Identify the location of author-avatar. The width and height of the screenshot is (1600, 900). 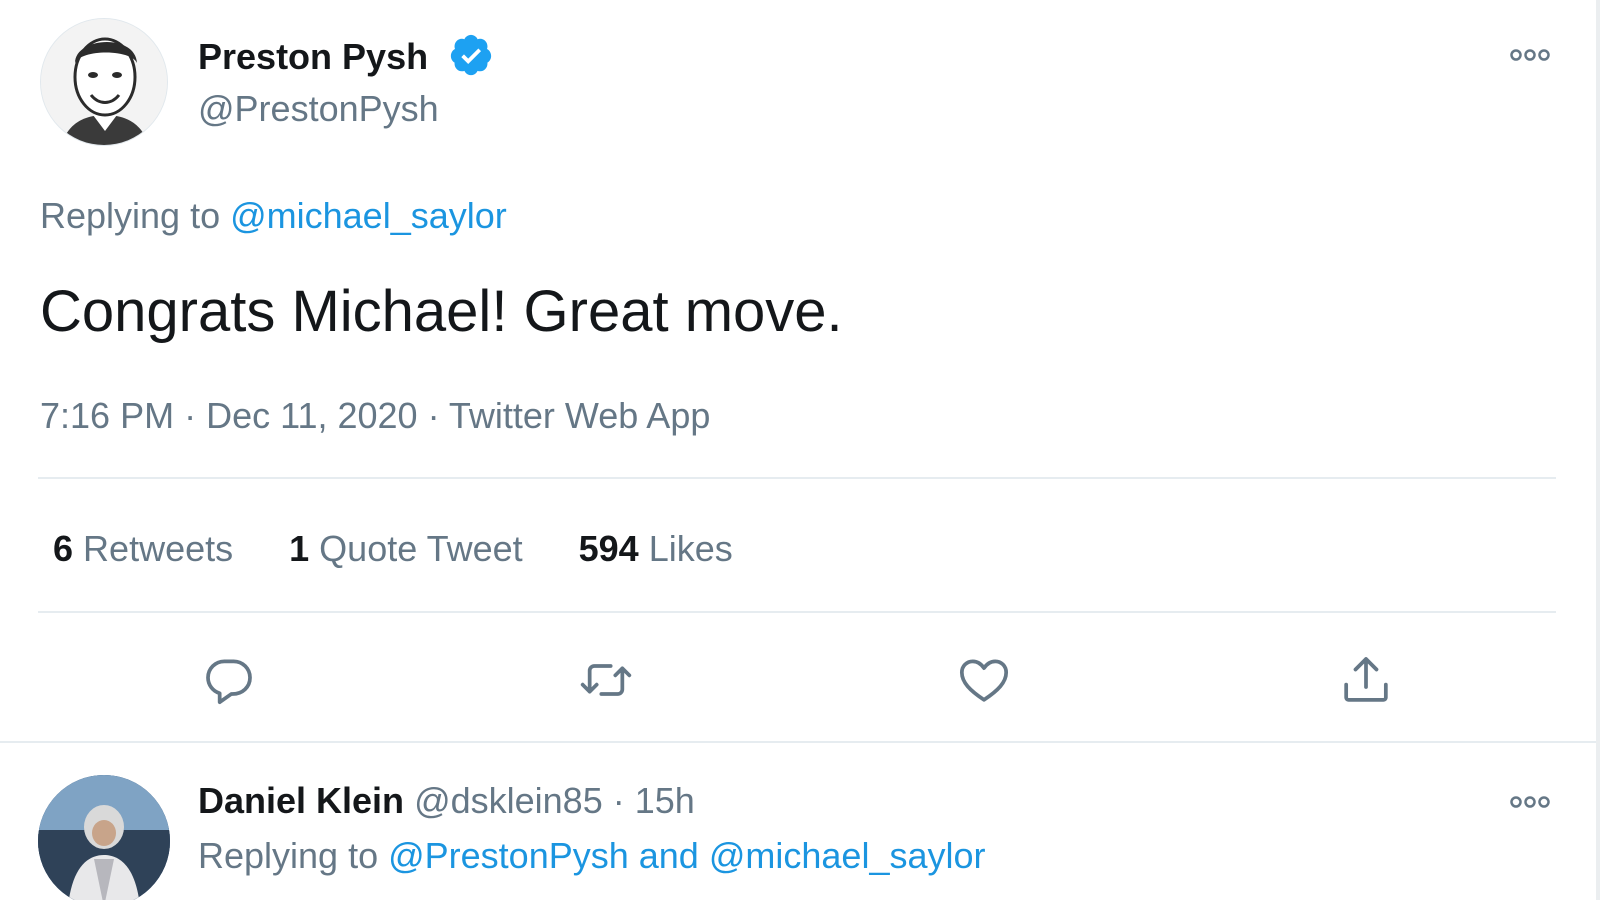
(104, 82).